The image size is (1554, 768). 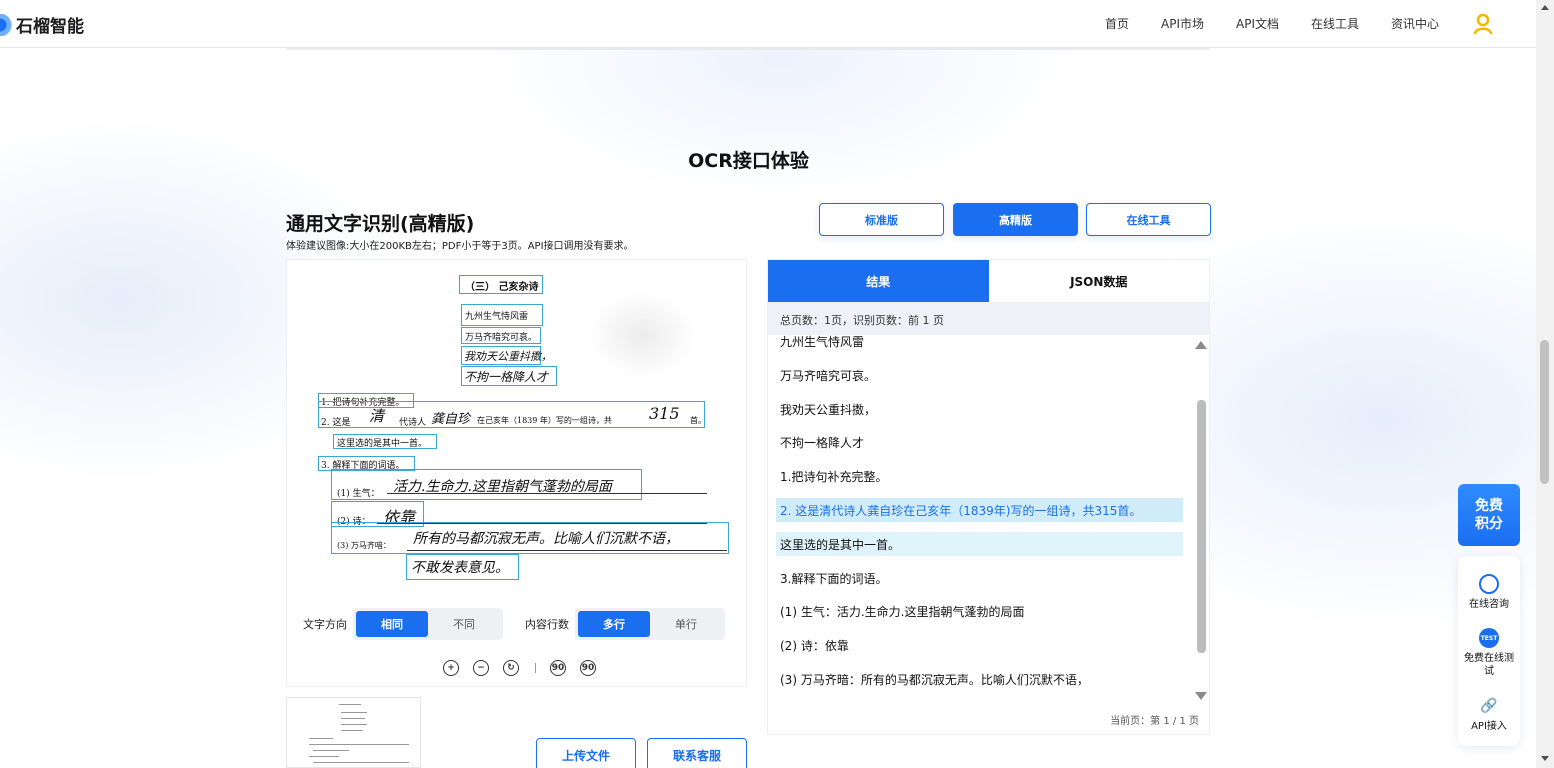 I want to click on side-service-card: 在线咨询 TEST 免费在线测试 🔗 API接入, so click(x=1489, y=651).